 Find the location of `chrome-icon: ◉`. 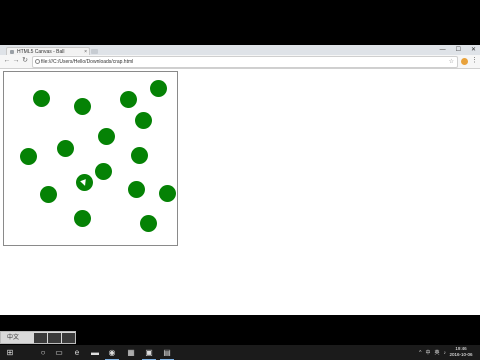

chrome-icon: ◉ is located at coordinates (112, 353).